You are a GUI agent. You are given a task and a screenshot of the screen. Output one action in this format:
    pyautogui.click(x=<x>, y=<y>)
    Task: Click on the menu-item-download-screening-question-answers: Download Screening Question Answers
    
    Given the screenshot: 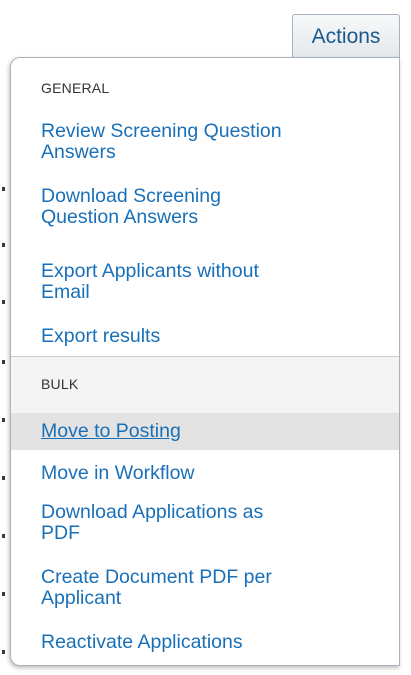 What is the action you would take?
    pyautogui.click(x=205, y=207)
    